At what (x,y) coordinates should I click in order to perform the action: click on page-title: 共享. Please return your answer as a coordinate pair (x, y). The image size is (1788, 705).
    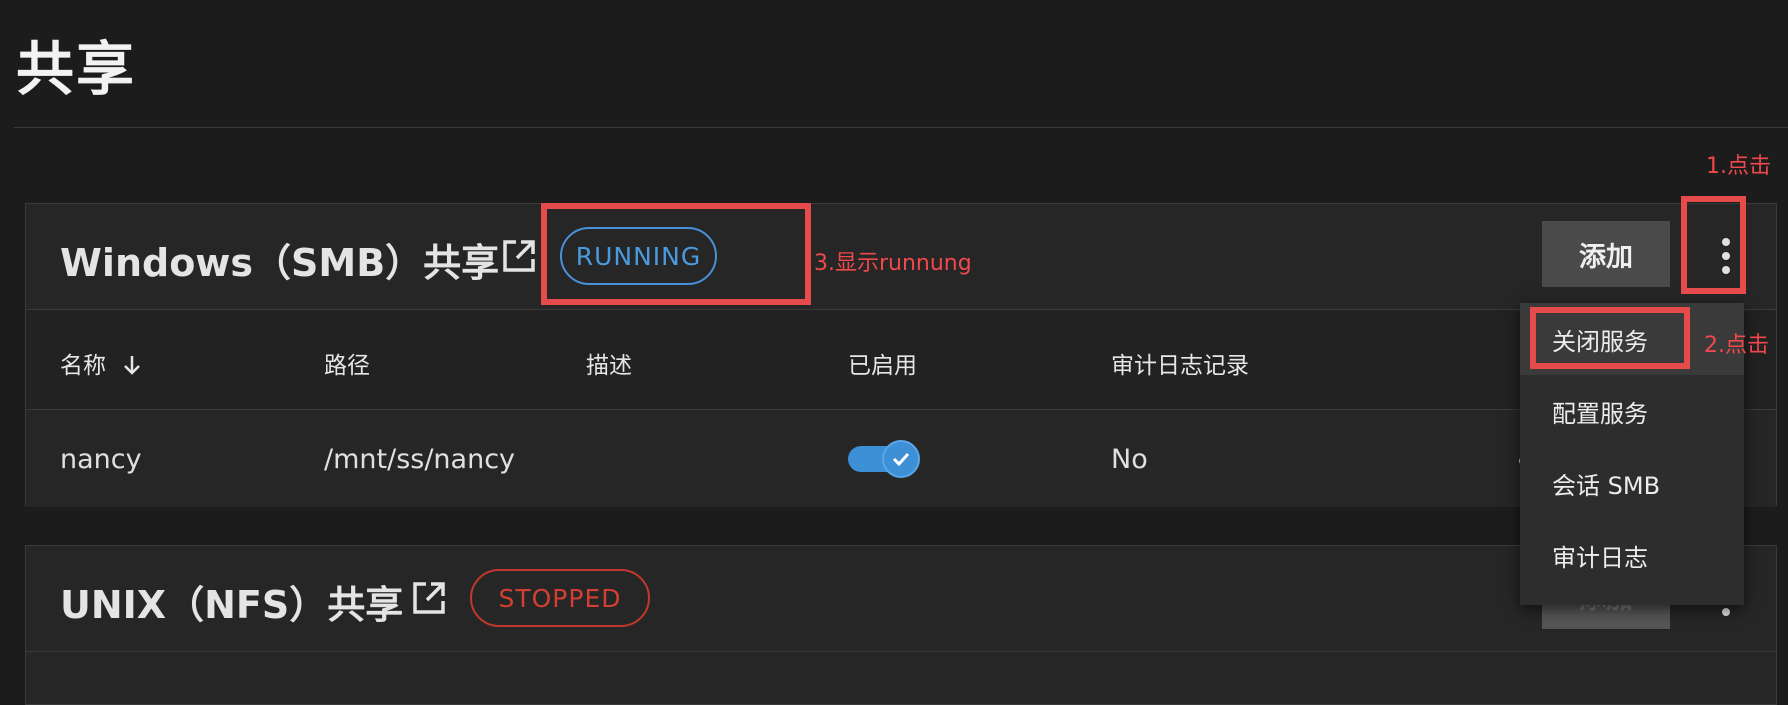
    Looking at the image, I should click on (76, 69).